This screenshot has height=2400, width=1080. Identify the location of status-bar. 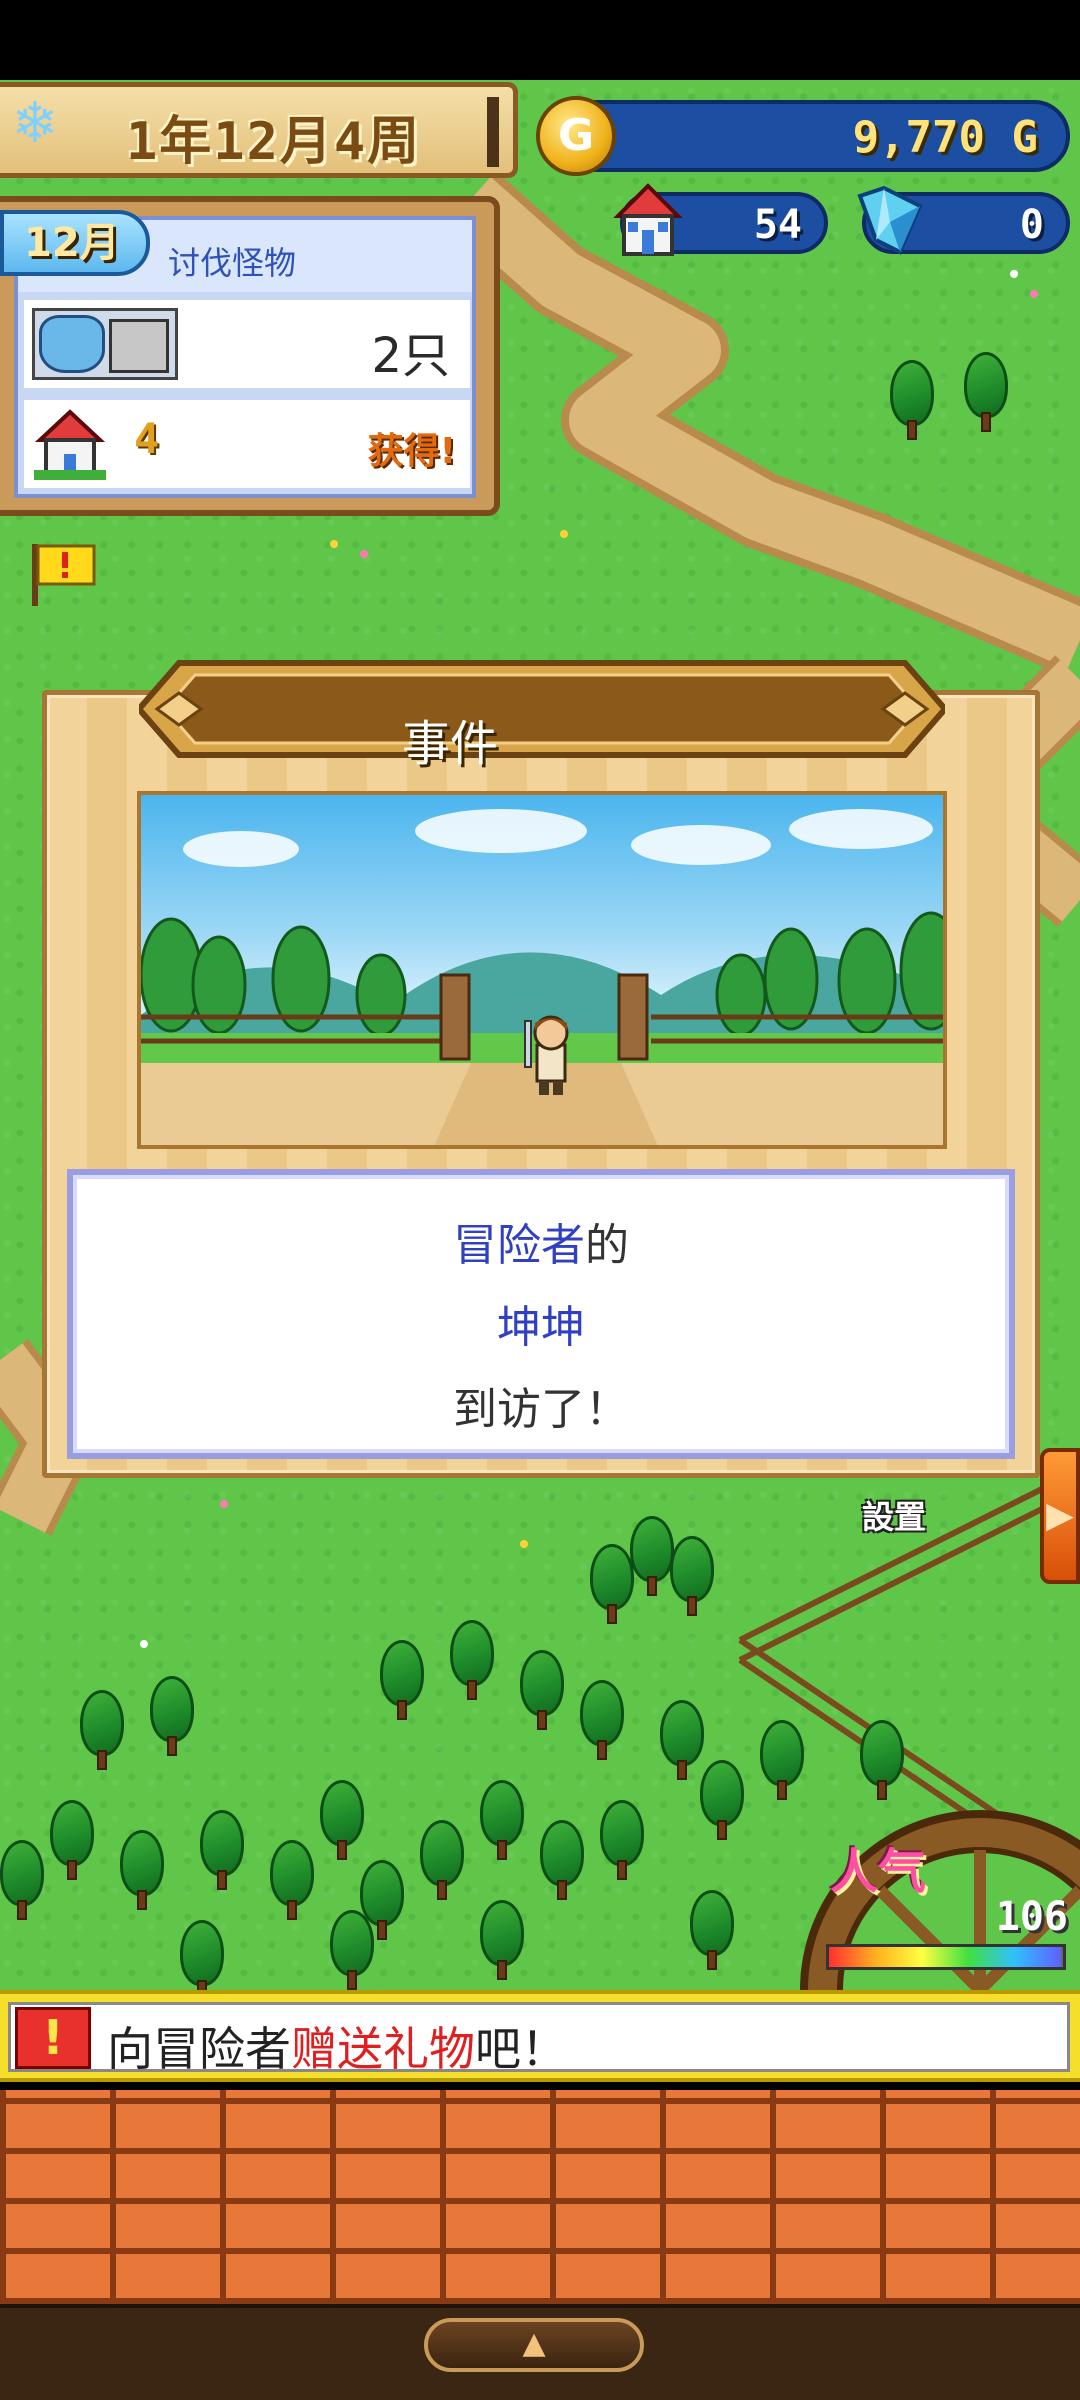
(540, 40).